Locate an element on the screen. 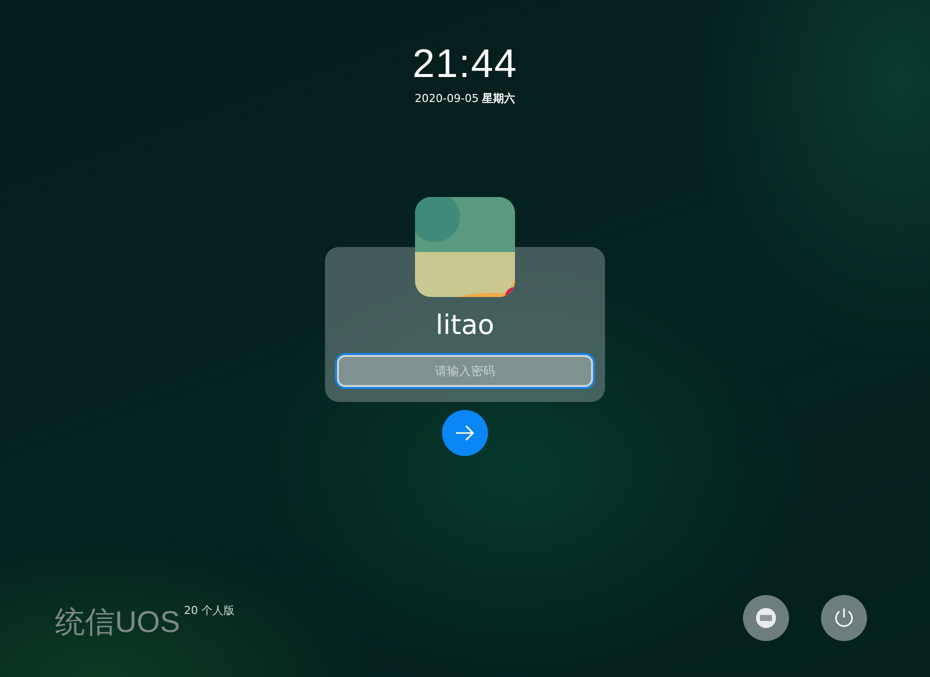  power-icon is located at coordinates (844, 618).